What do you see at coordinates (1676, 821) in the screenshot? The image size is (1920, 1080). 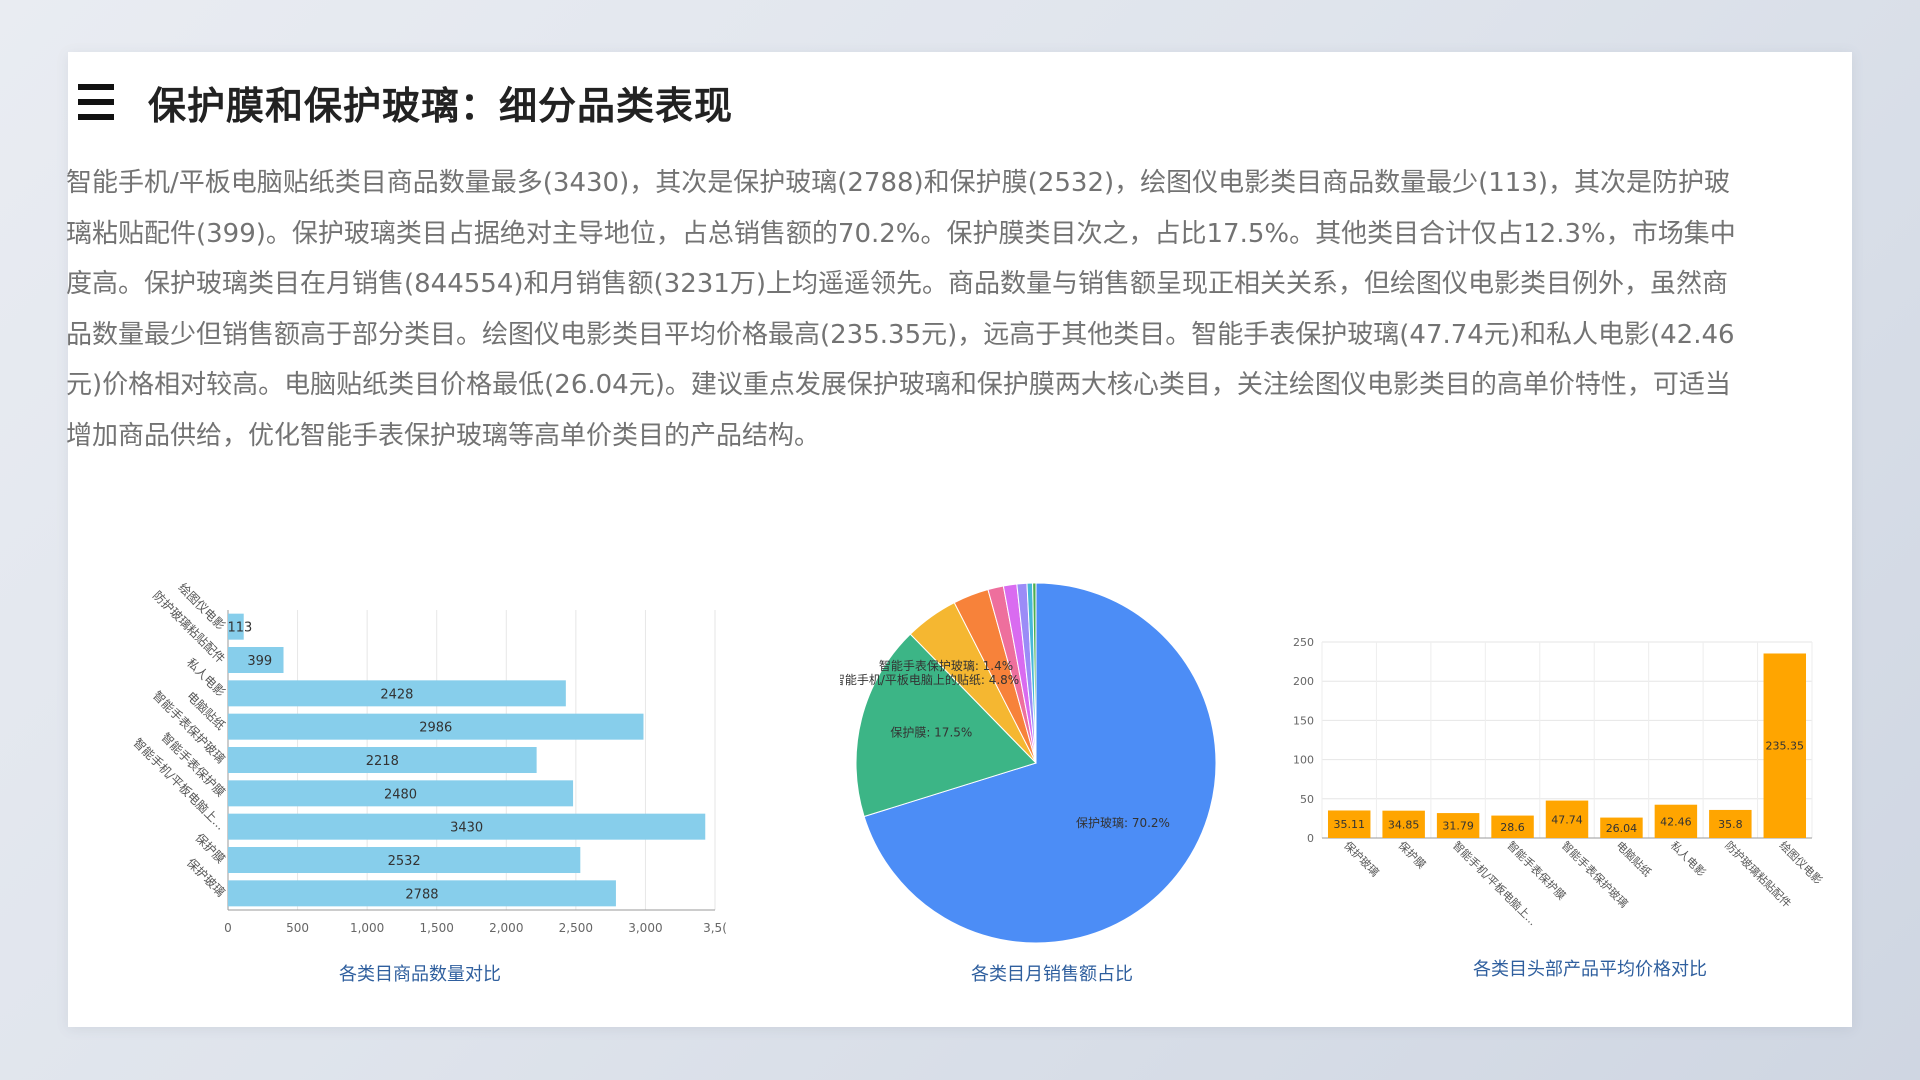 I see `bar-value-label: 42.46` at bounding box center [1676, 821].